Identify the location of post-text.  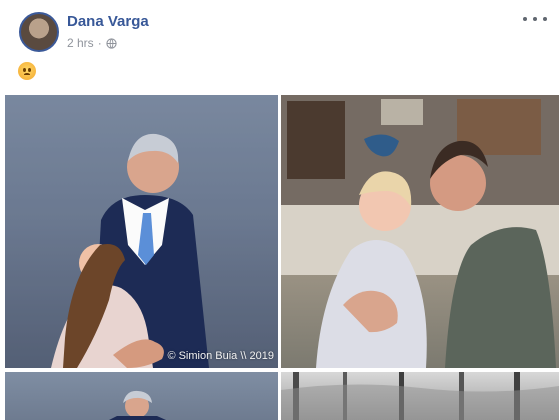
(27, 73).